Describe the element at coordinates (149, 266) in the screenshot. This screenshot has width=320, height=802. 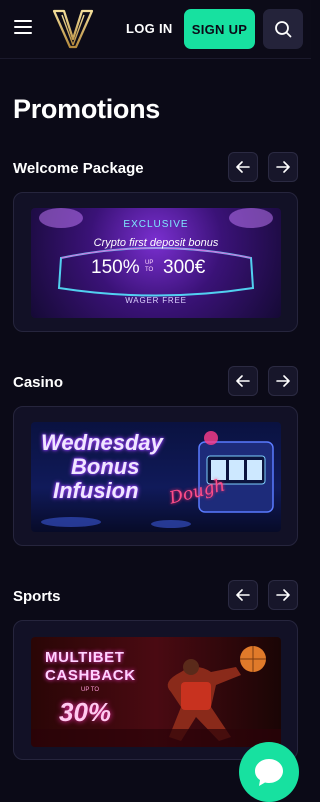
I see `welcome-upto: UP TO` at that location.